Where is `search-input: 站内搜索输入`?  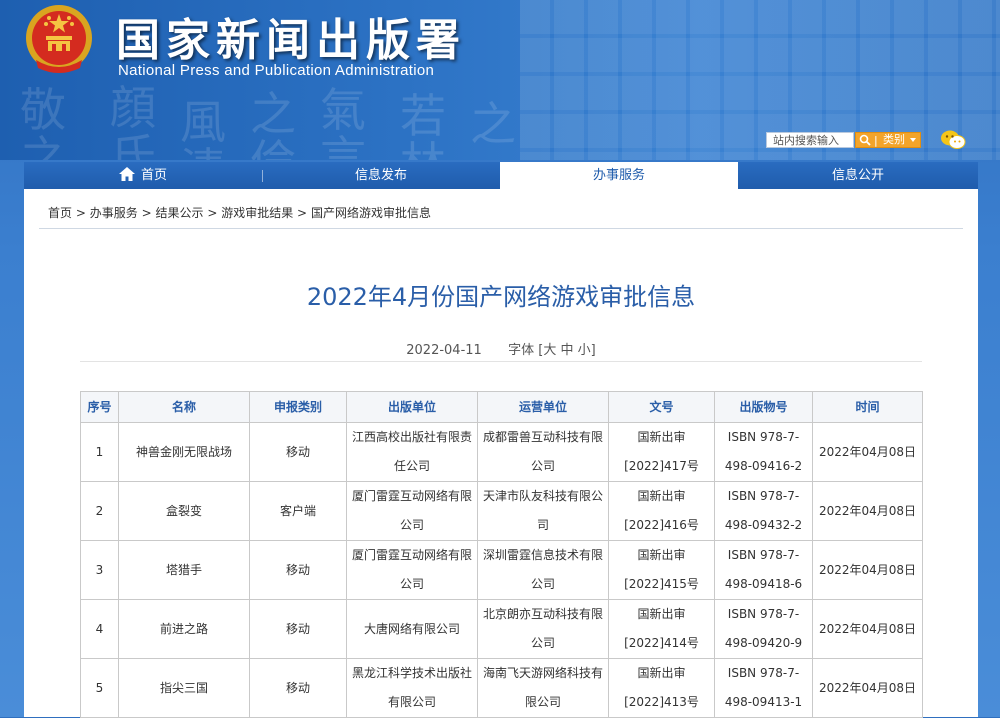 search-input: 站内搜索输入 is located at coordinates (810, 140).